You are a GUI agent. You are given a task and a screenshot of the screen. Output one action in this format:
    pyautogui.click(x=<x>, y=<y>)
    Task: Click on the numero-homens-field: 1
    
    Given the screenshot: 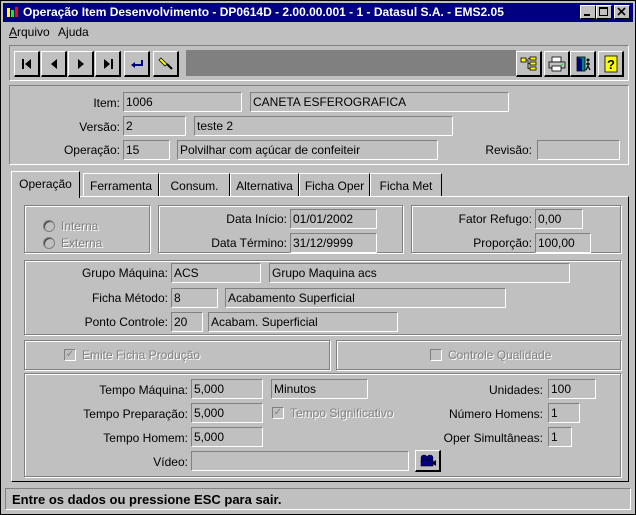 What is the action you would take?
    pyautogui.click(x=564, y=413)
    